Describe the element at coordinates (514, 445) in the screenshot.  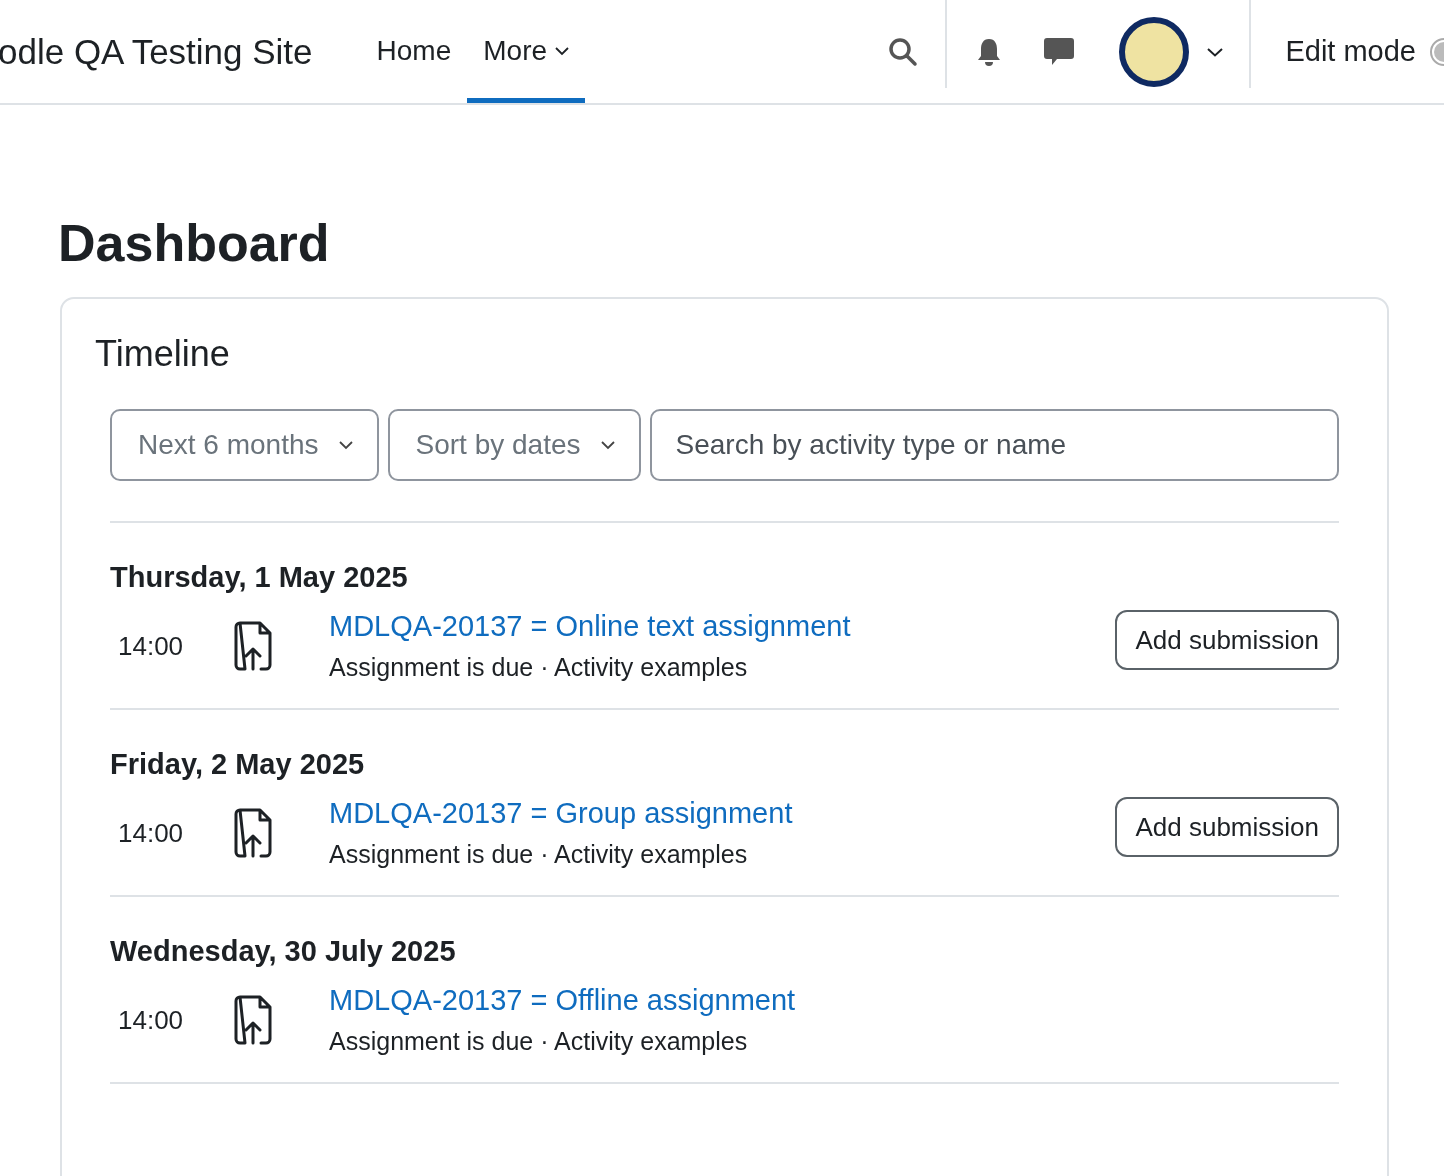
I see `filter-dropdown: Sort by dates` at that location.